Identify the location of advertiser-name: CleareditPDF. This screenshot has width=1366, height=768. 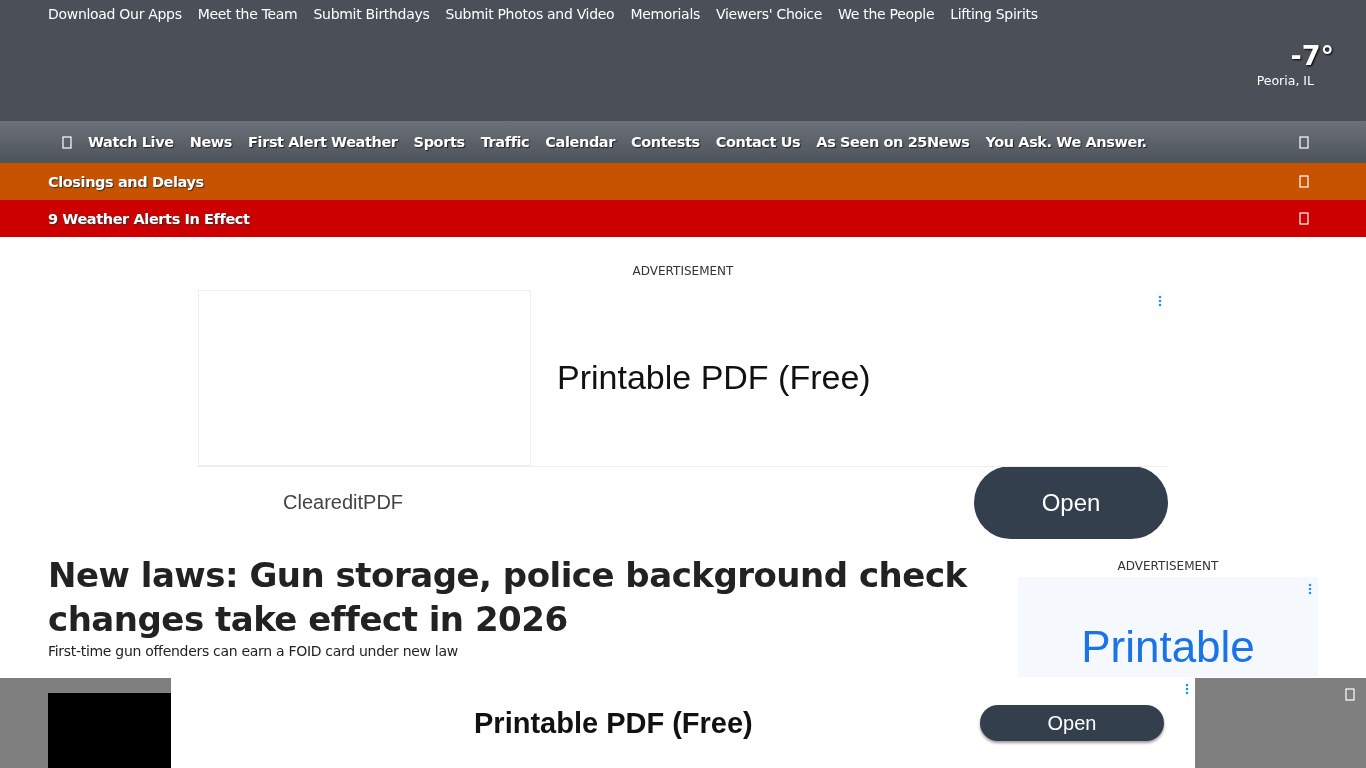
(343, 502).